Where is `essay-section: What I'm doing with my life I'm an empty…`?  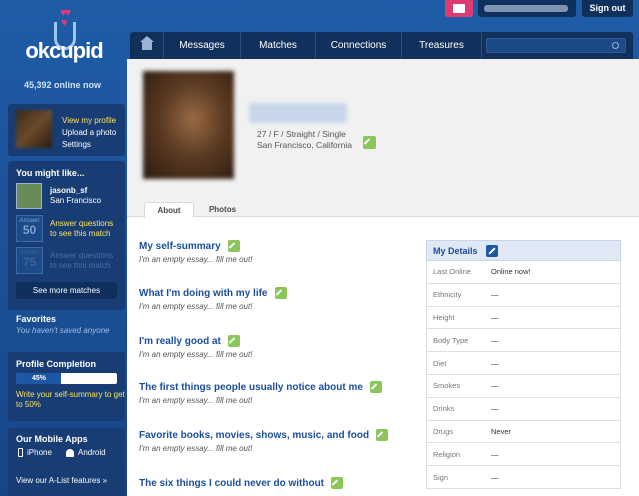 essay-section: What I'm doing with my life I'm an empty… is located at coordinates (213, 299).